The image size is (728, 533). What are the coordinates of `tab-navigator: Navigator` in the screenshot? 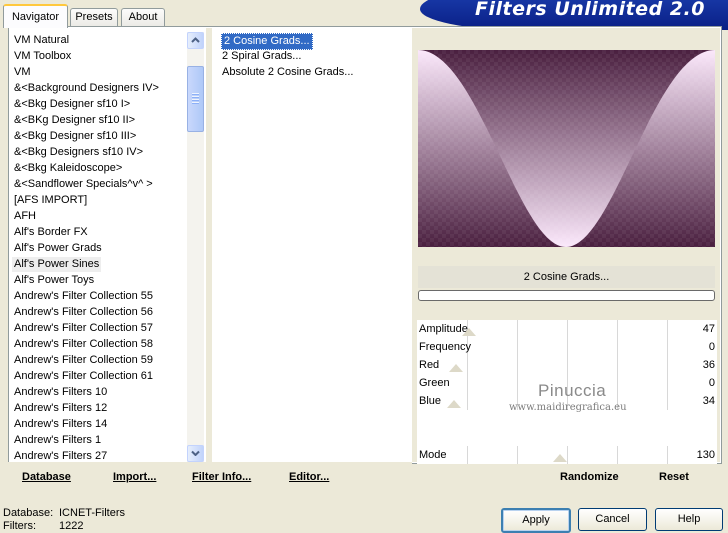 It's located at (35, 16).